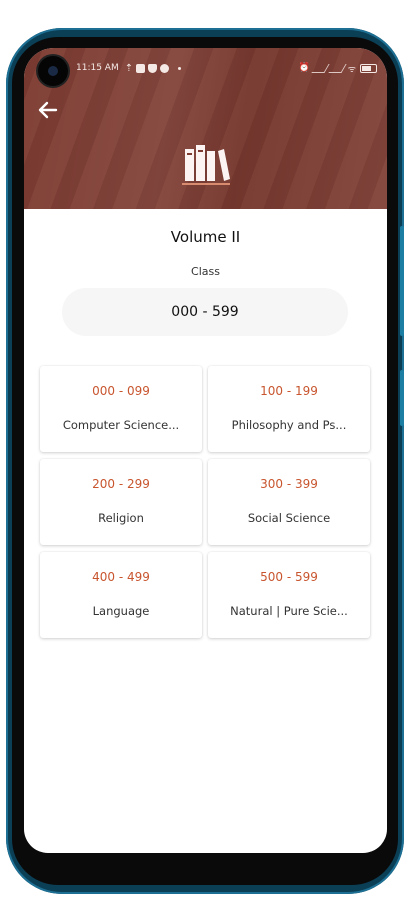 The width and height of the screenshot is (410, 900). I want to click on volume-title: Volume II, so click(205, 237).